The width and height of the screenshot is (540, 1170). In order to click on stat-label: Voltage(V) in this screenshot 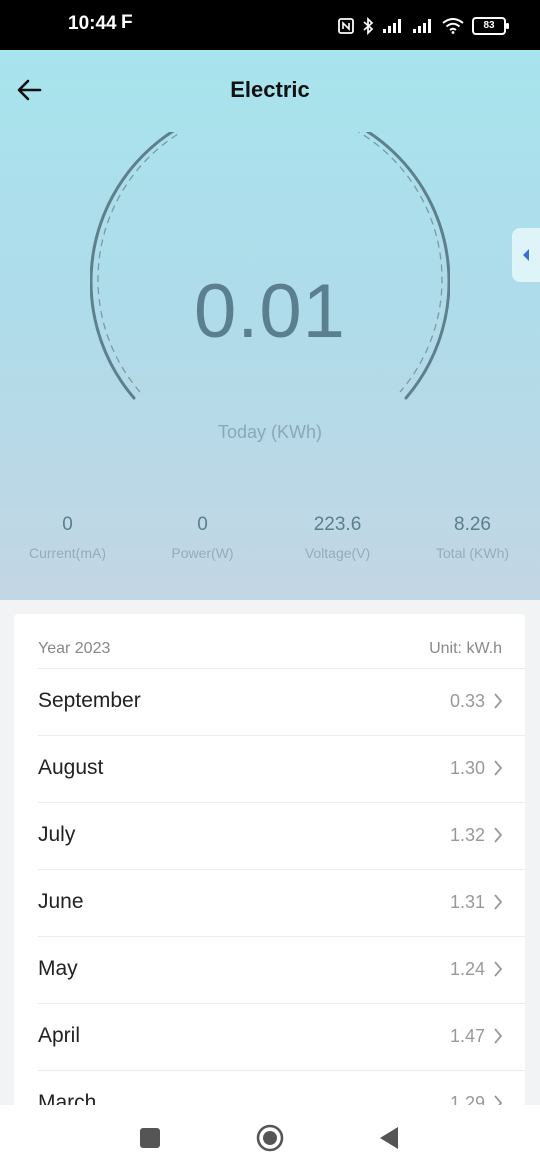, I will do `click(337, 553)`.